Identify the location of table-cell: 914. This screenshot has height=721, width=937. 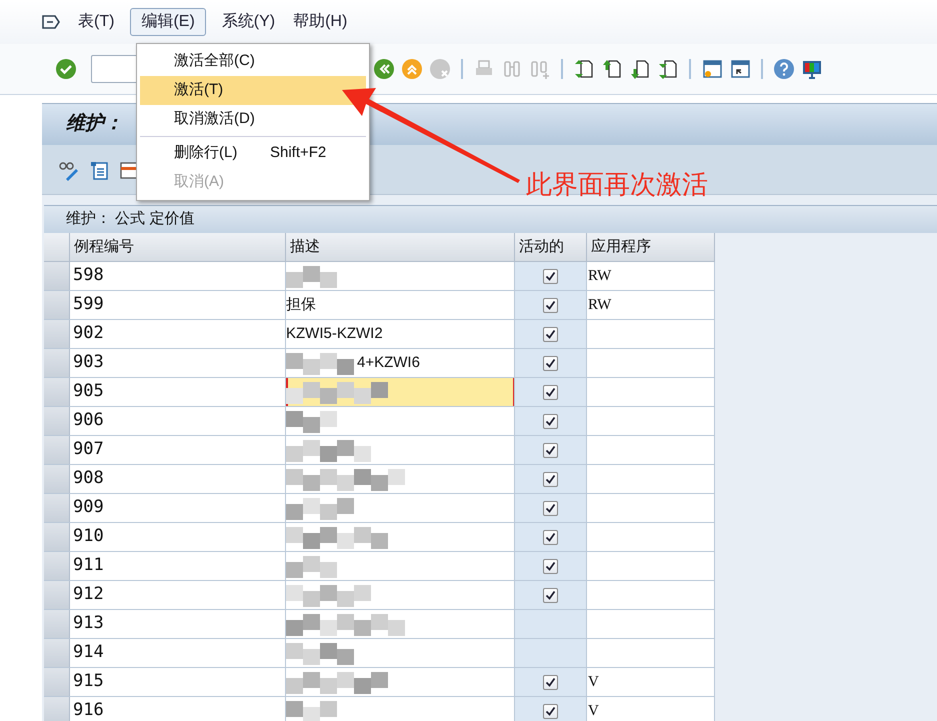
(178, 653).